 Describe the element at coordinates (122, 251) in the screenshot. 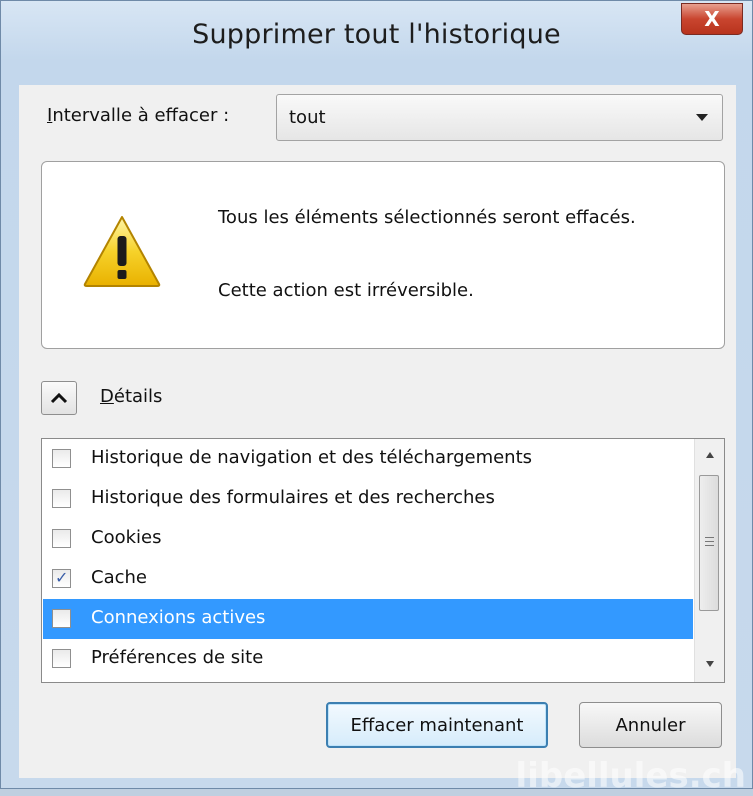

I see `warning-triangle-icon` at that location.